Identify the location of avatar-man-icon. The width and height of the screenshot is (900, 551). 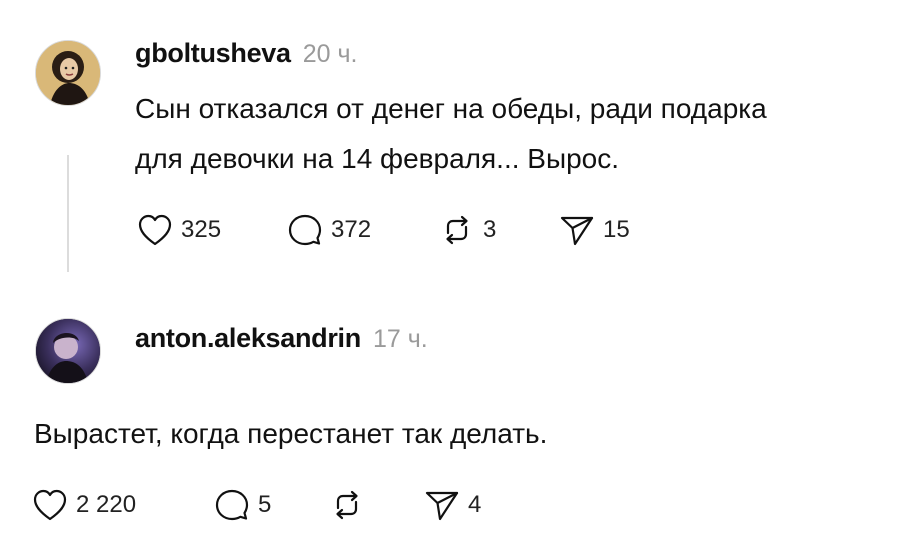
(68, 351).